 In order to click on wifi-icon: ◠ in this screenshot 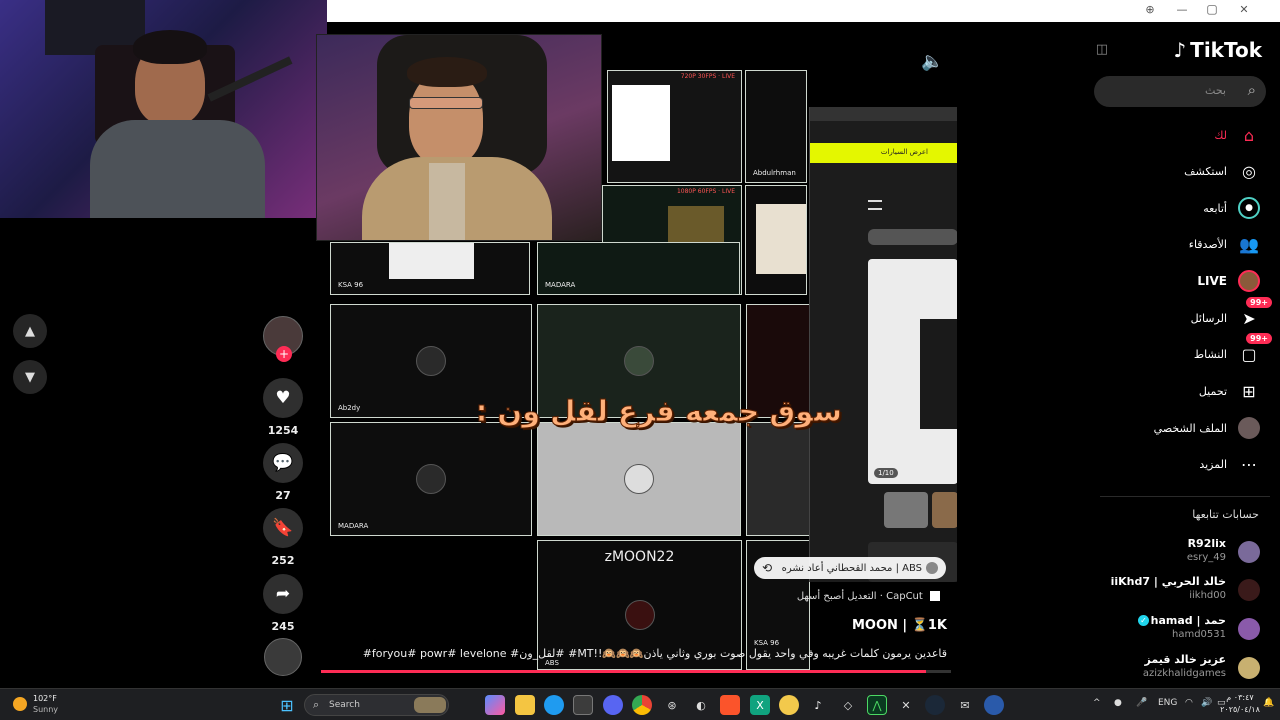, I will do `click(1189, 703)`.